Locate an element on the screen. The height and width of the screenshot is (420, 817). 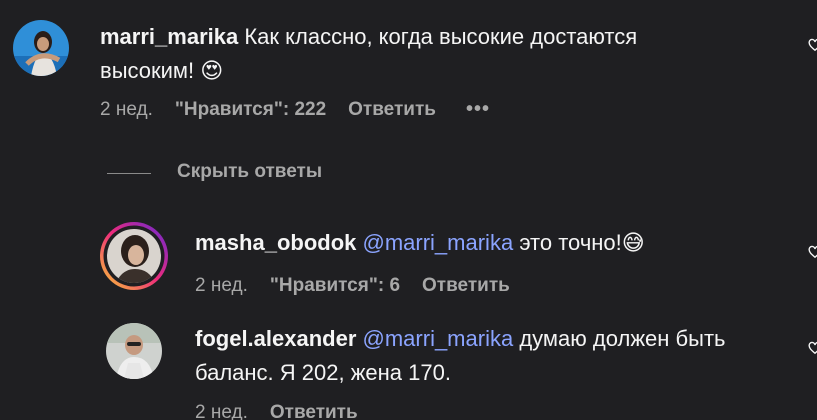
more-options-icon: ••• is located at coordinates (478, 109).